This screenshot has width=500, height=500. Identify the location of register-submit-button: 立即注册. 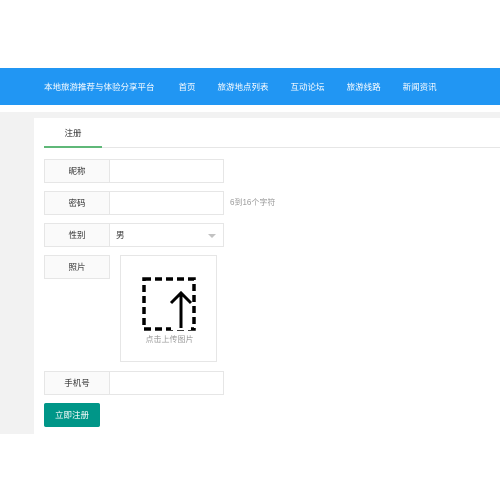
(72, 415).